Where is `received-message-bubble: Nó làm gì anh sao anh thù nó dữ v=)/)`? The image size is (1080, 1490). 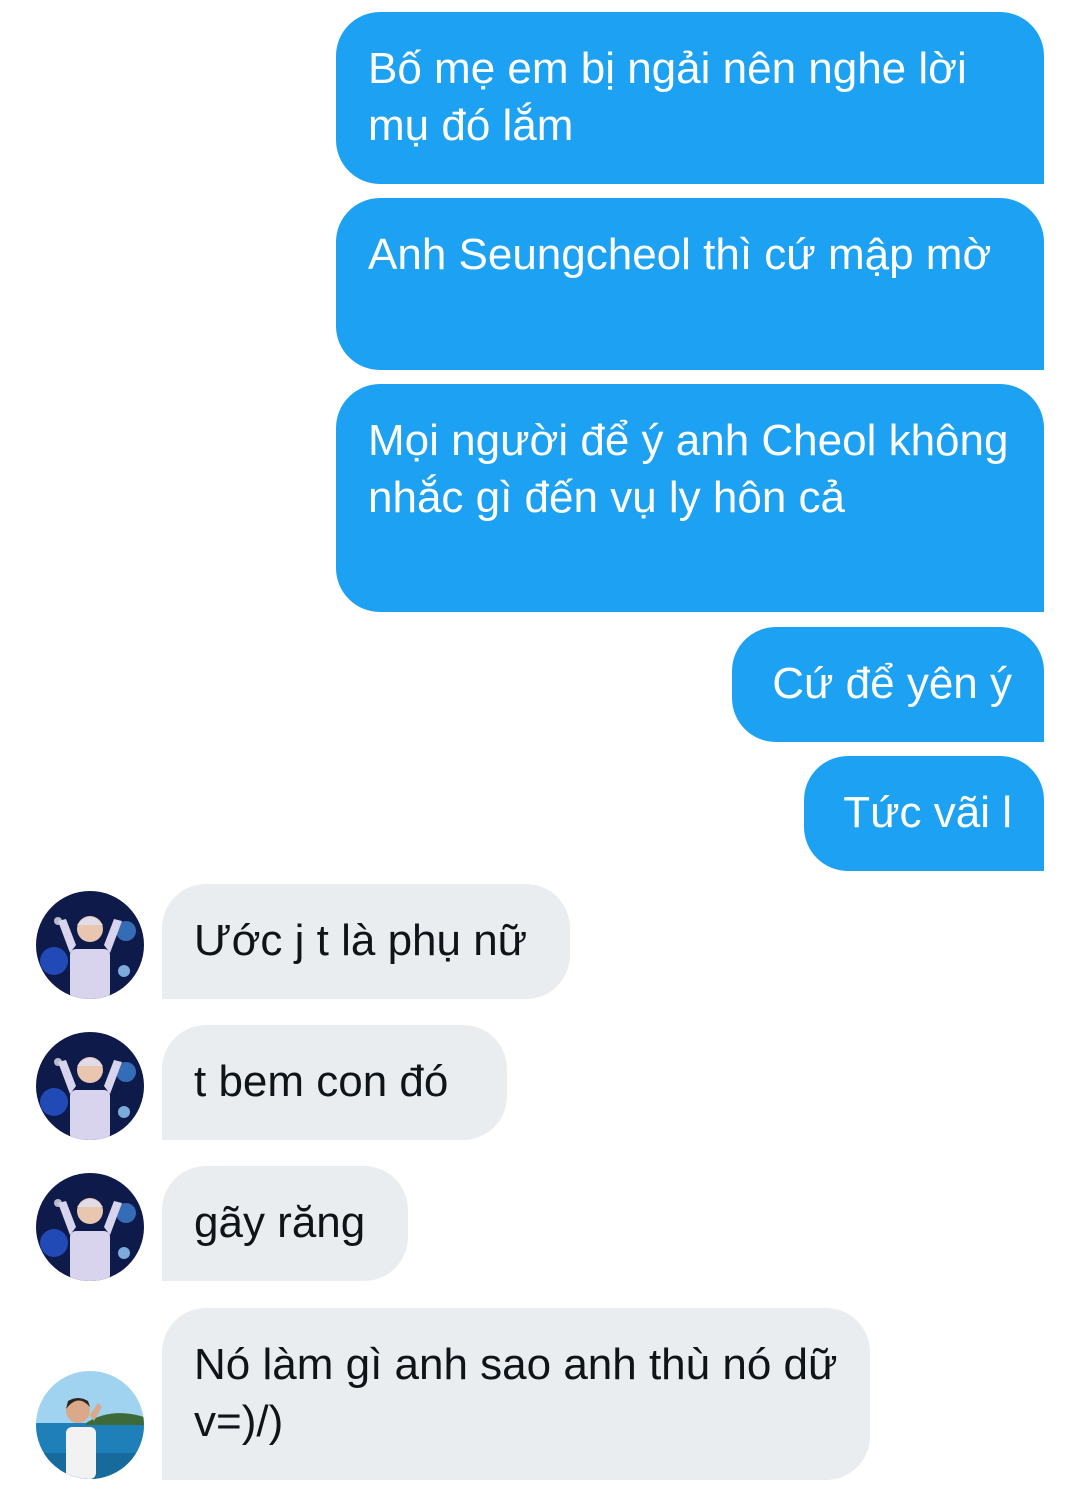 received-message-bubble: Nó làm gì anh sao anh thù nó dữ v=)/) is located at coordinates (516, 1394).